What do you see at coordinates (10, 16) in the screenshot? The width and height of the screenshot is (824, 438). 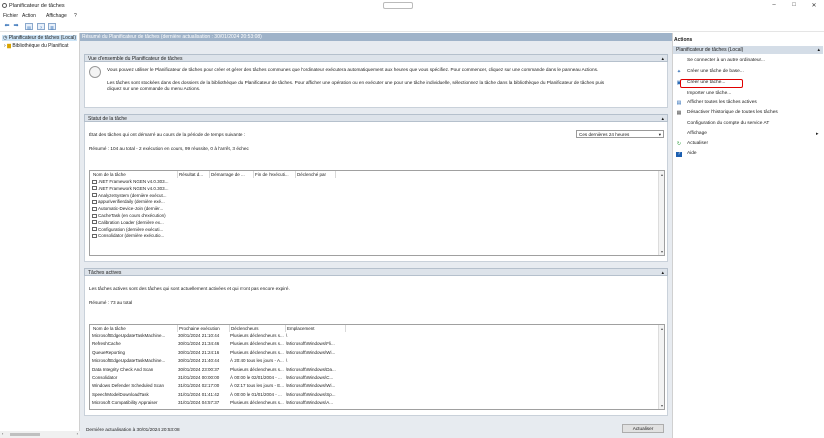 I see `menu-fichier: Fichier` at bounding box center [10, 16].